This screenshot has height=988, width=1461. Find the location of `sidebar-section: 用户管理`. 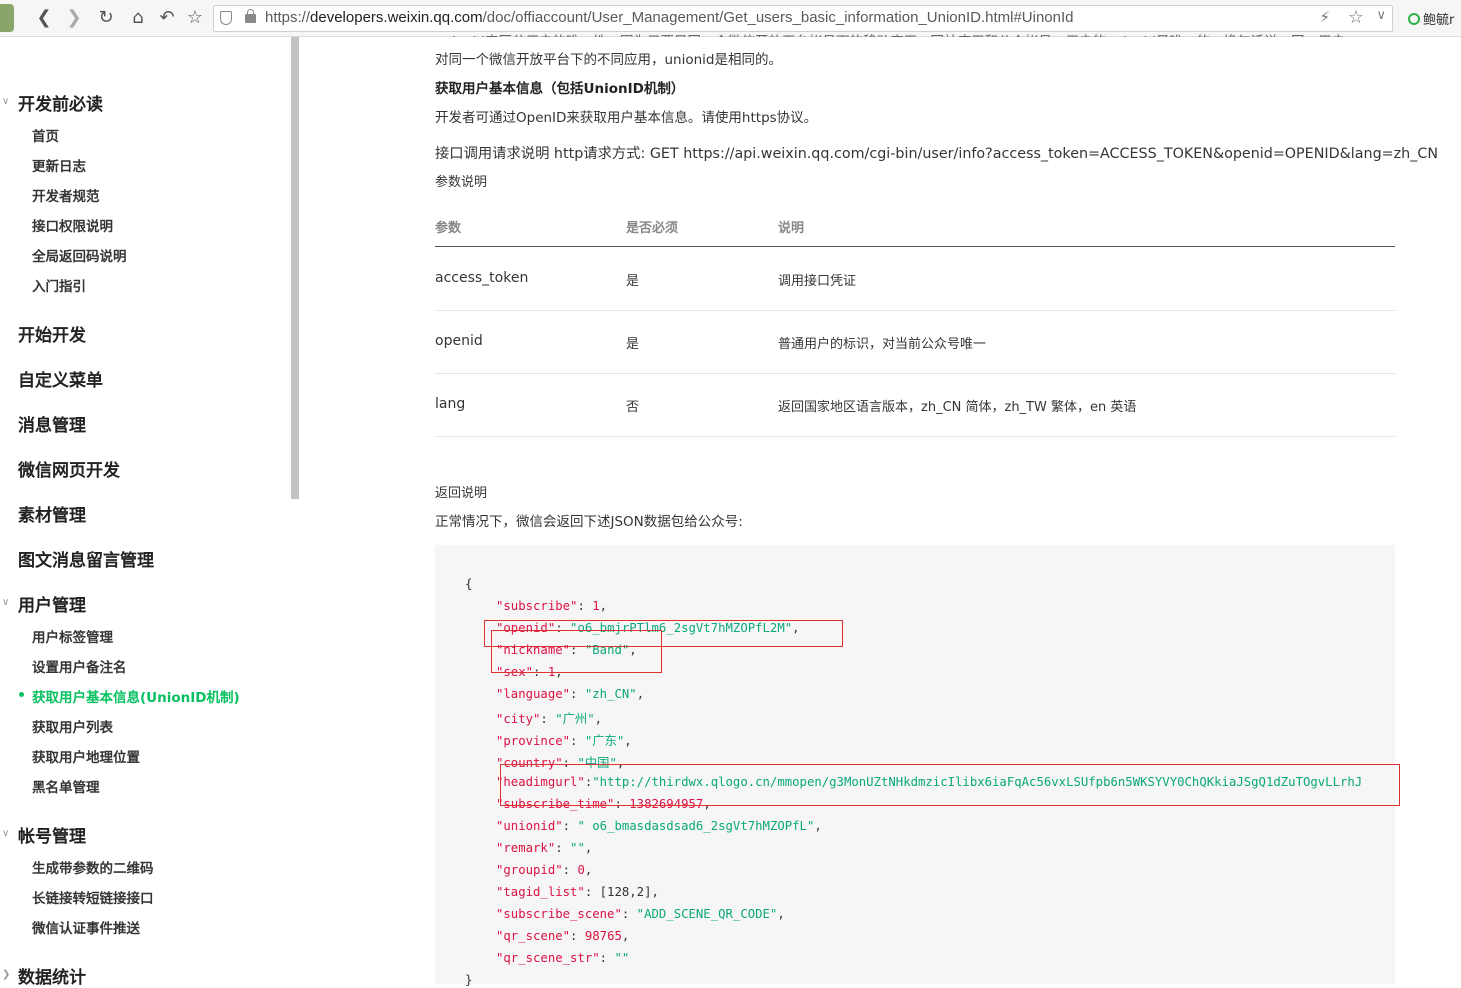

sidebar-section: 用户管理 is located at coordinates (52, 603).